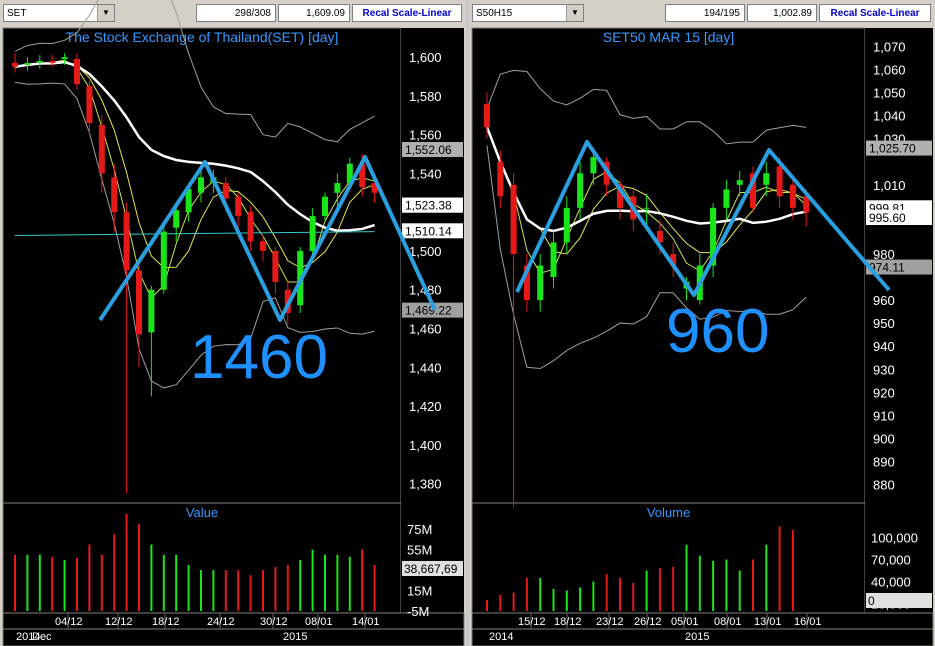 This screenshot has height=646, width=935. Describe the element at coordinates (894, 537) in the screenshot. I see `sub-tick-label: 100,000` at that location.